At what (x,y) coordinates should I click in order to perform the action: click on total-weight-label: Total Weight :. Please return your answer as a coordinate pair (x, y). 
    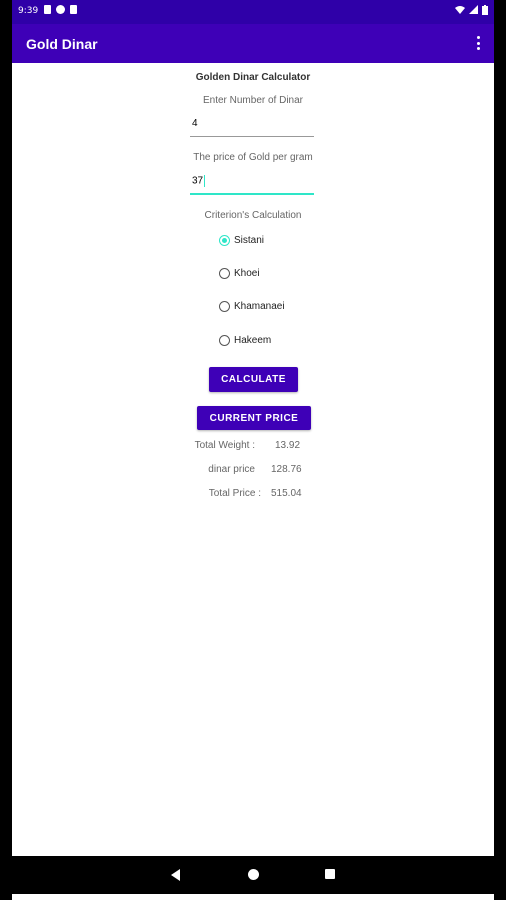
    Looking at the image, I should click on (224, 445).